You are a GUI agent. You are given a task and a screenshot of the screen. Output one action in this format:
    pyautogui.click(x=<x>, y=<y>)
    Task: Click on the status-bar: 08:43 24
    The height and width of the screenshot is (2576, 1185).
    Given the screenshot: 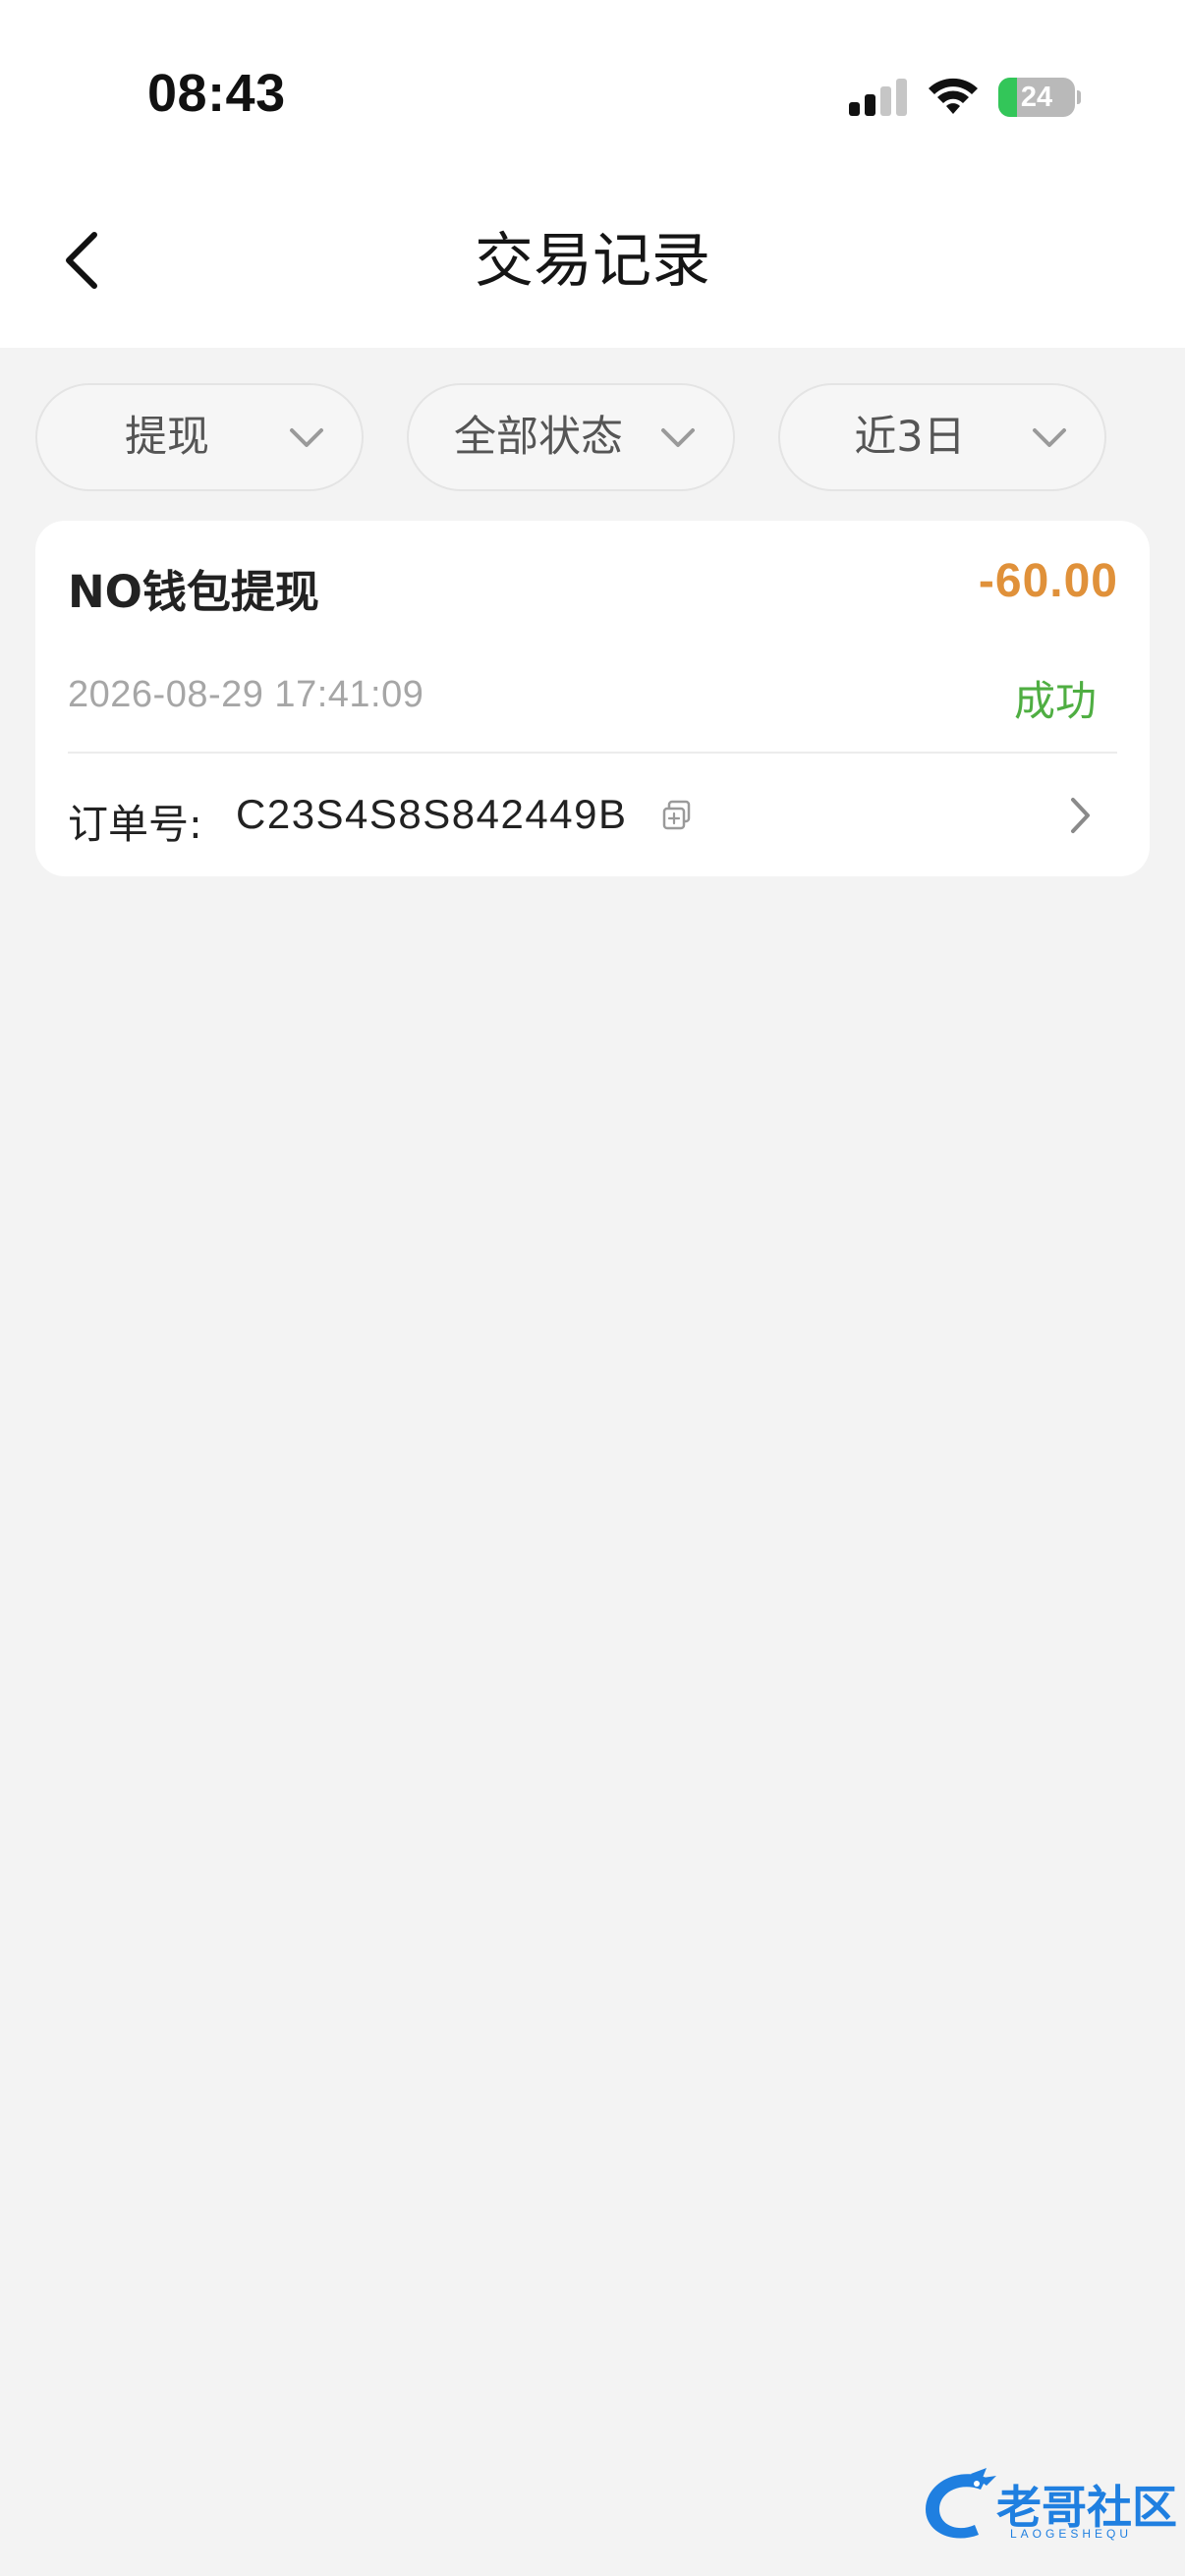 What is the action you would take?
    pyautogui.click(x=592, y=93)
    